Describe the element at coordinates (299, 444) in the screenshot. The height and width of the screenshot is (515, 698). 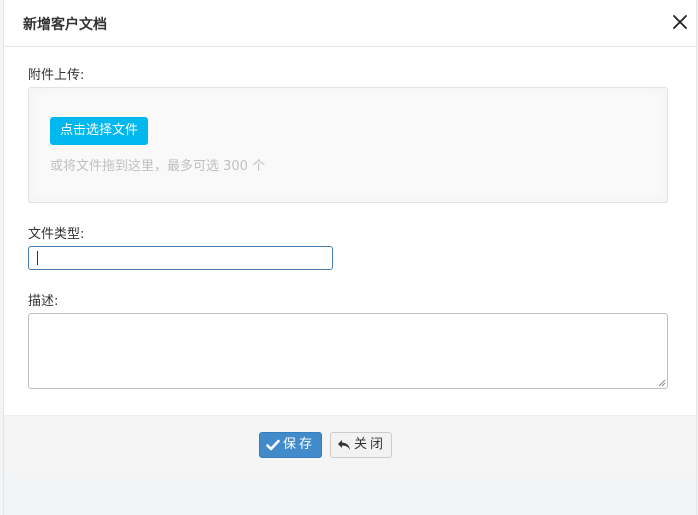
I see `save-button-label: 保存` at that location.